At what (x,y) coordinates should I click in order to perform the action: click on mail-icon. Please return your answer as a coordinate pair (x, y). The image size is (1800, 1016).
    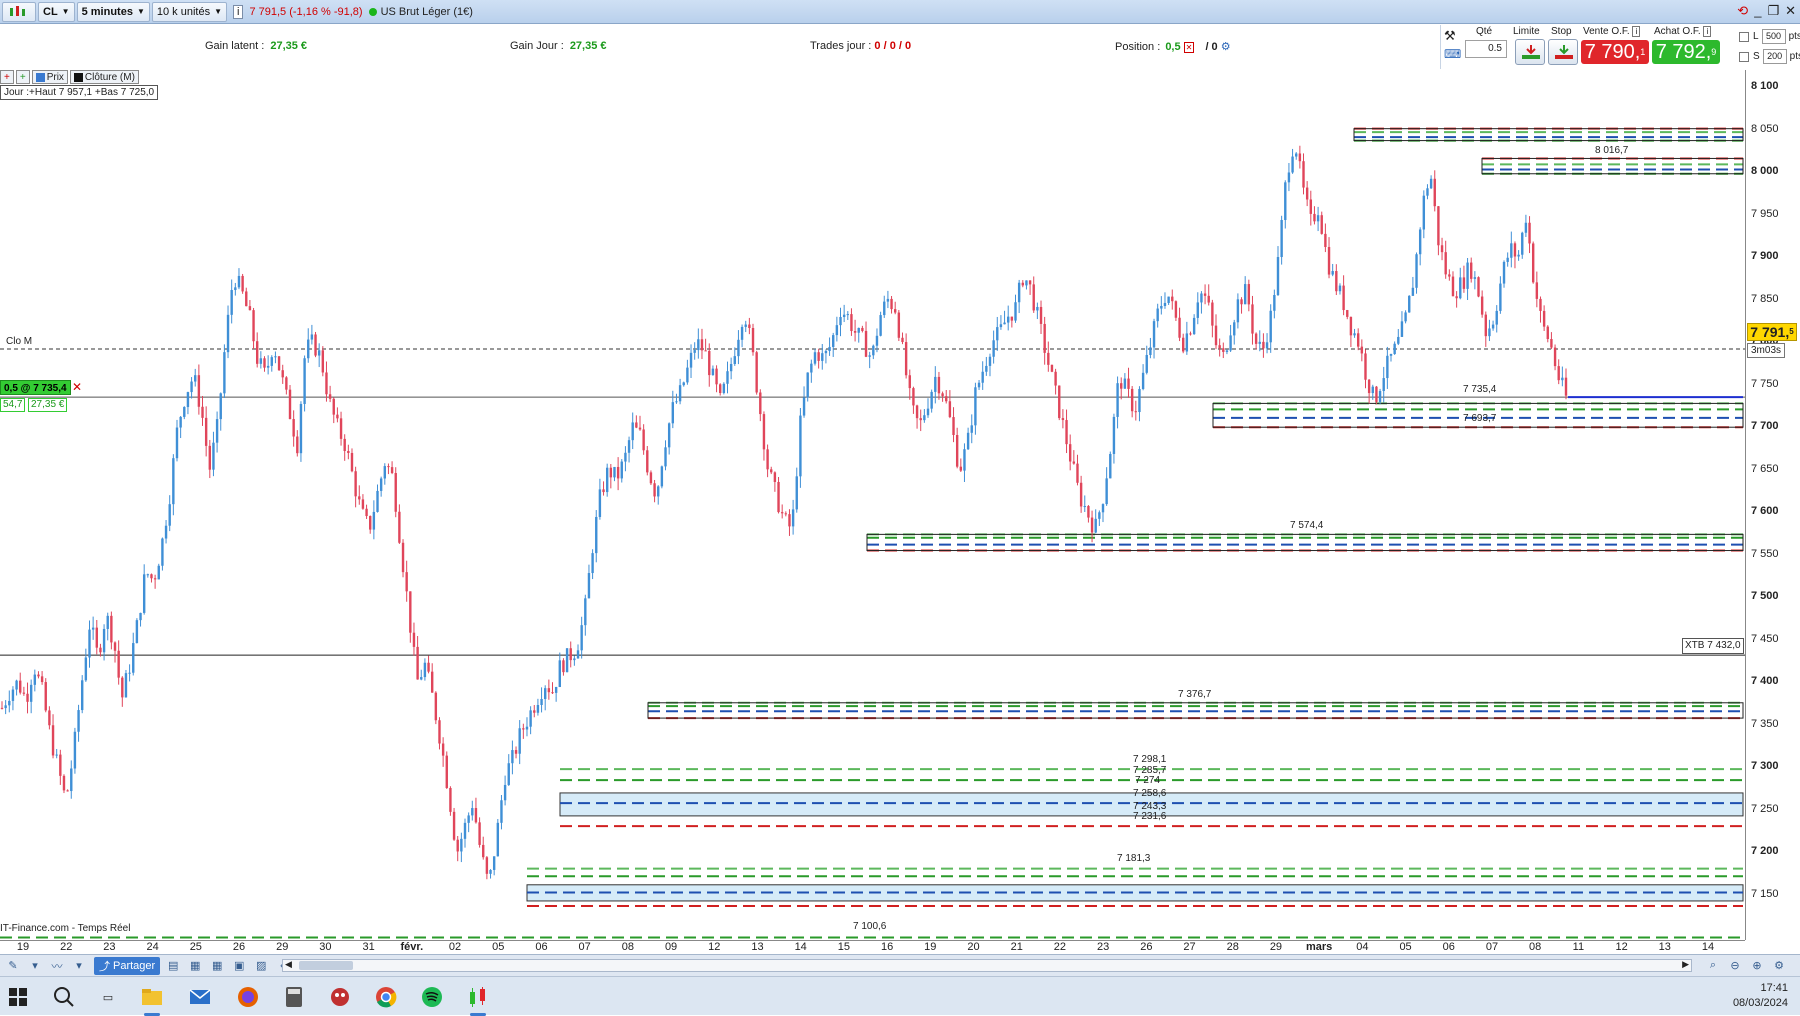
    Looking at the image, I should click on (200, 997).